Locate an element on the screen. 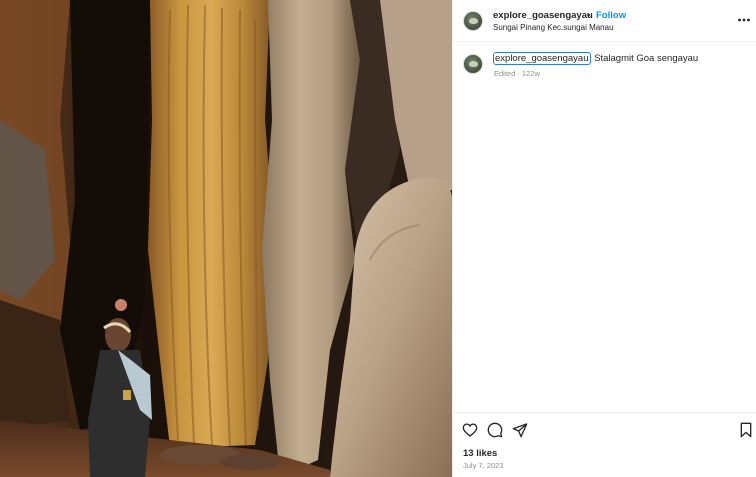 The image size is (756, 477). caption-body: Stalagmit Goa sengayau is located at coordinates (645, 58).